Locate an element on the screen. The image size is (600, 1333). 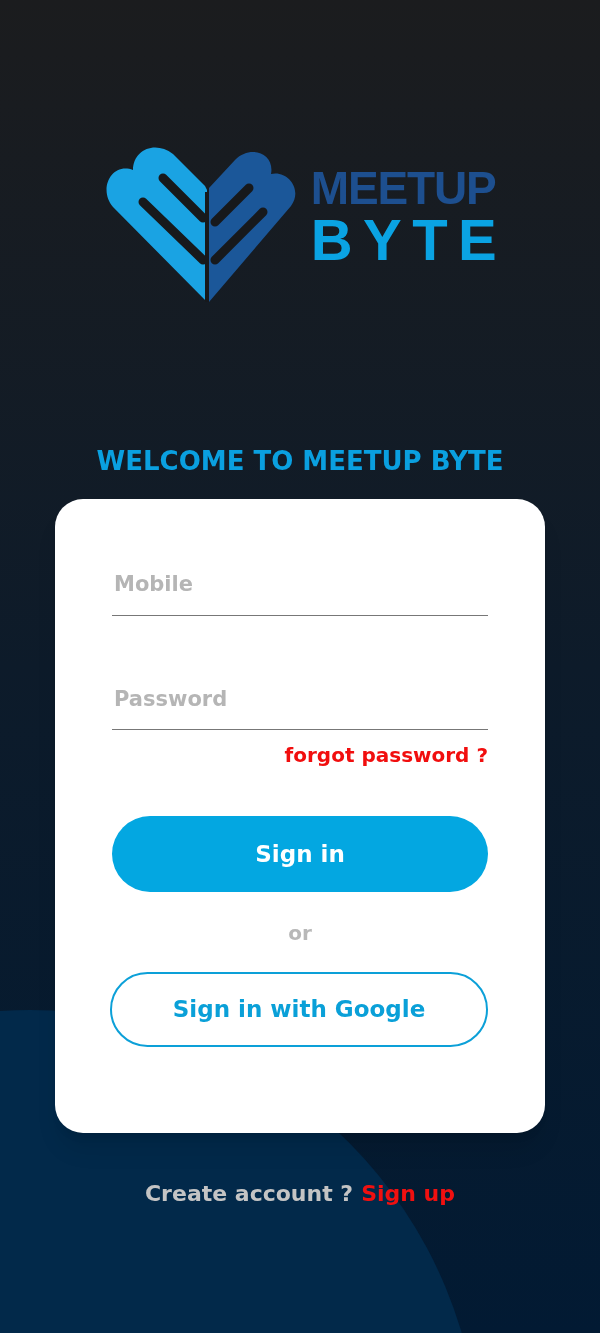
sign-in-button: Sign in is located at coordinates (300, 854).